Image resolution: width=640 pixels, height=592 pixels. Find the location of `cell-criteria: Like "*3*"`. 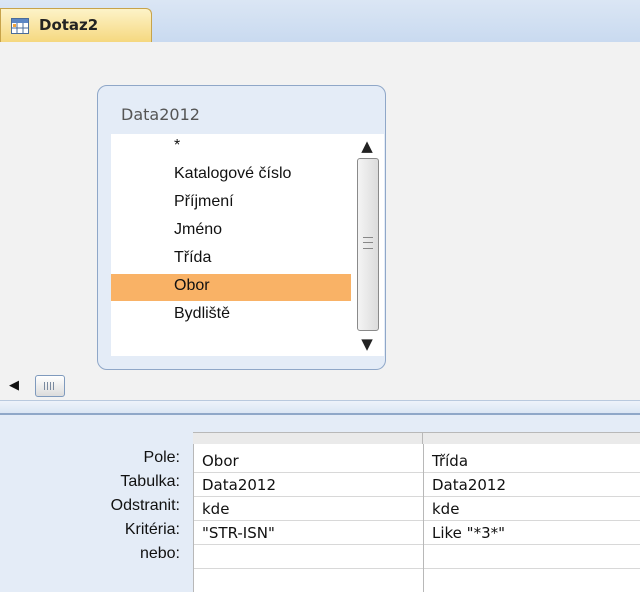

cell-criteria: Like "*3*" is located at coordinates (532, 533).